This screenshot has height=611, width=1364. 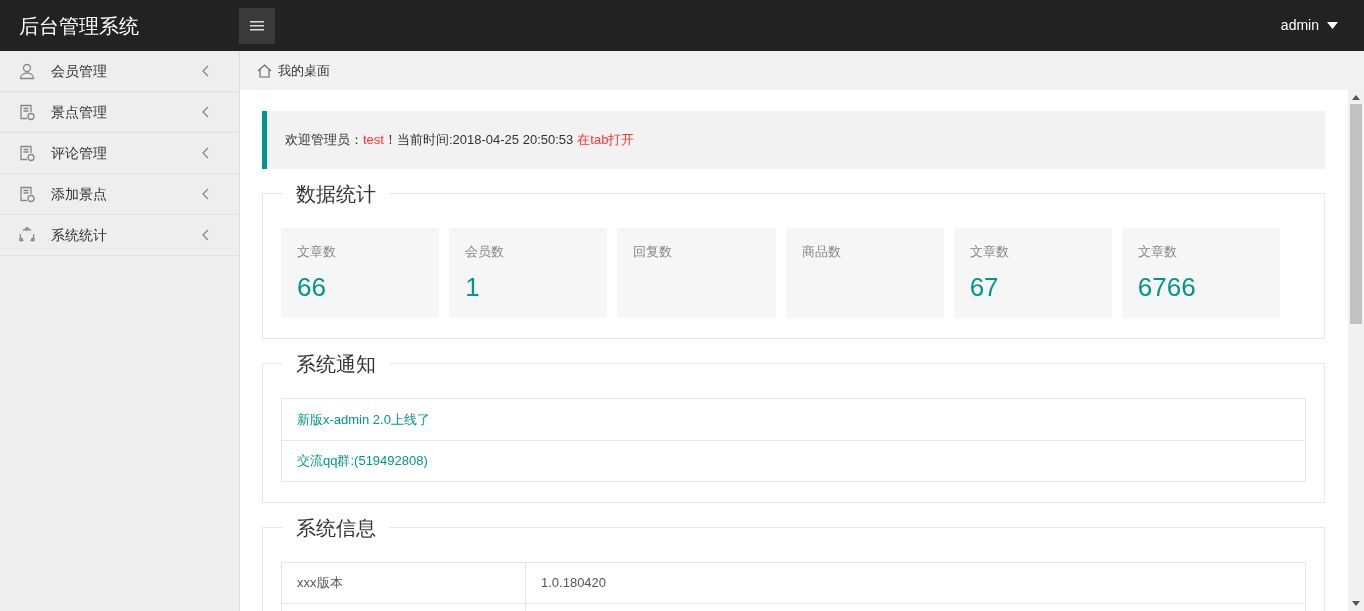 What do you see at coordinates (984, 287) in the screenshot?
I see `stat-value: 67` at bounding box center [984, 287].